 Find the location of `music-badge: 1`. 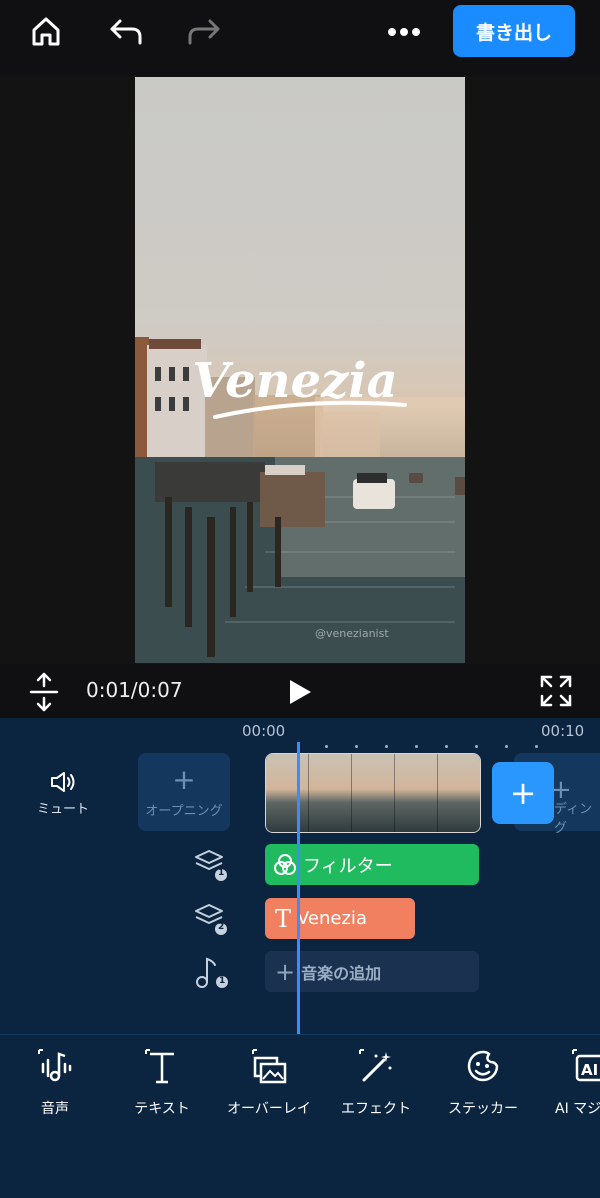

music-badge: 1 is located at coordinates (222, 981).